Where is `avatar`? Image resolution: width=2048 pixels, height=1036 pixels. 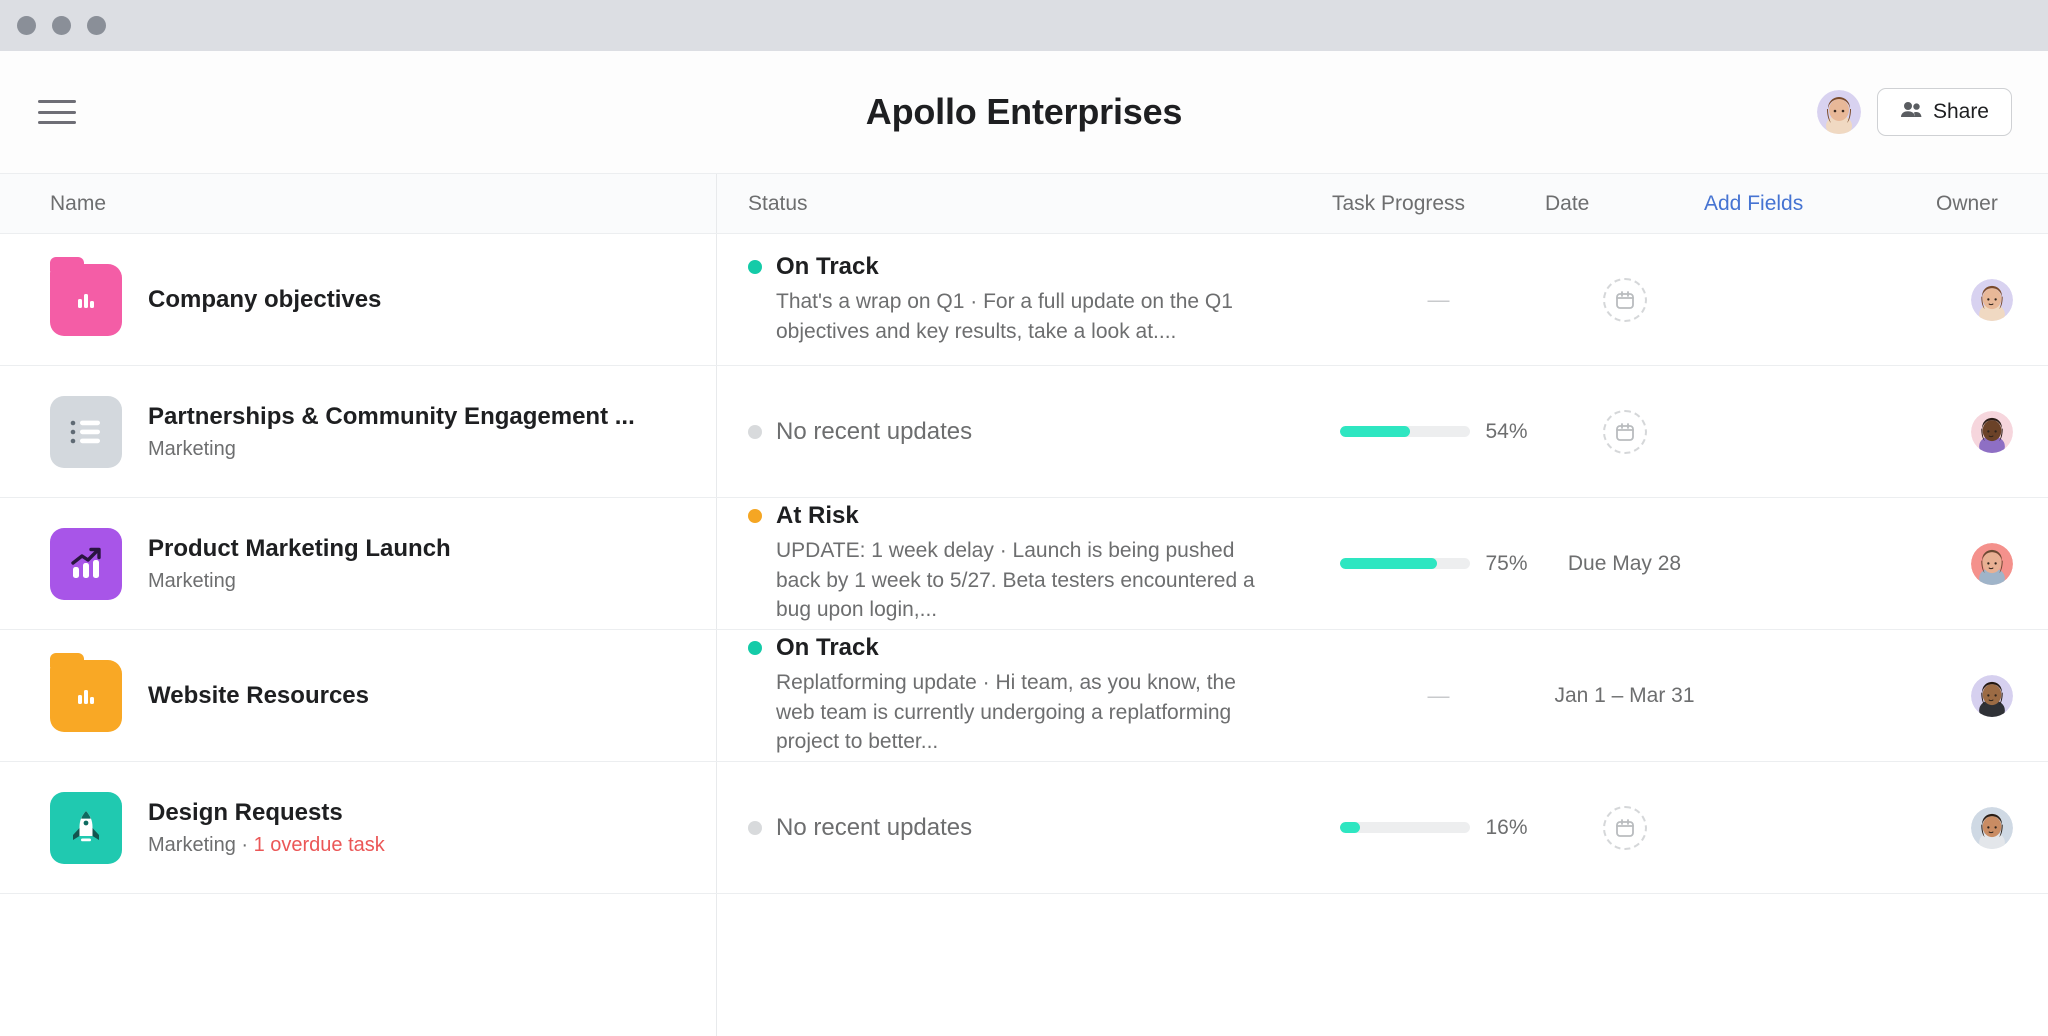 avatar is located at coordinates (1838, 112).